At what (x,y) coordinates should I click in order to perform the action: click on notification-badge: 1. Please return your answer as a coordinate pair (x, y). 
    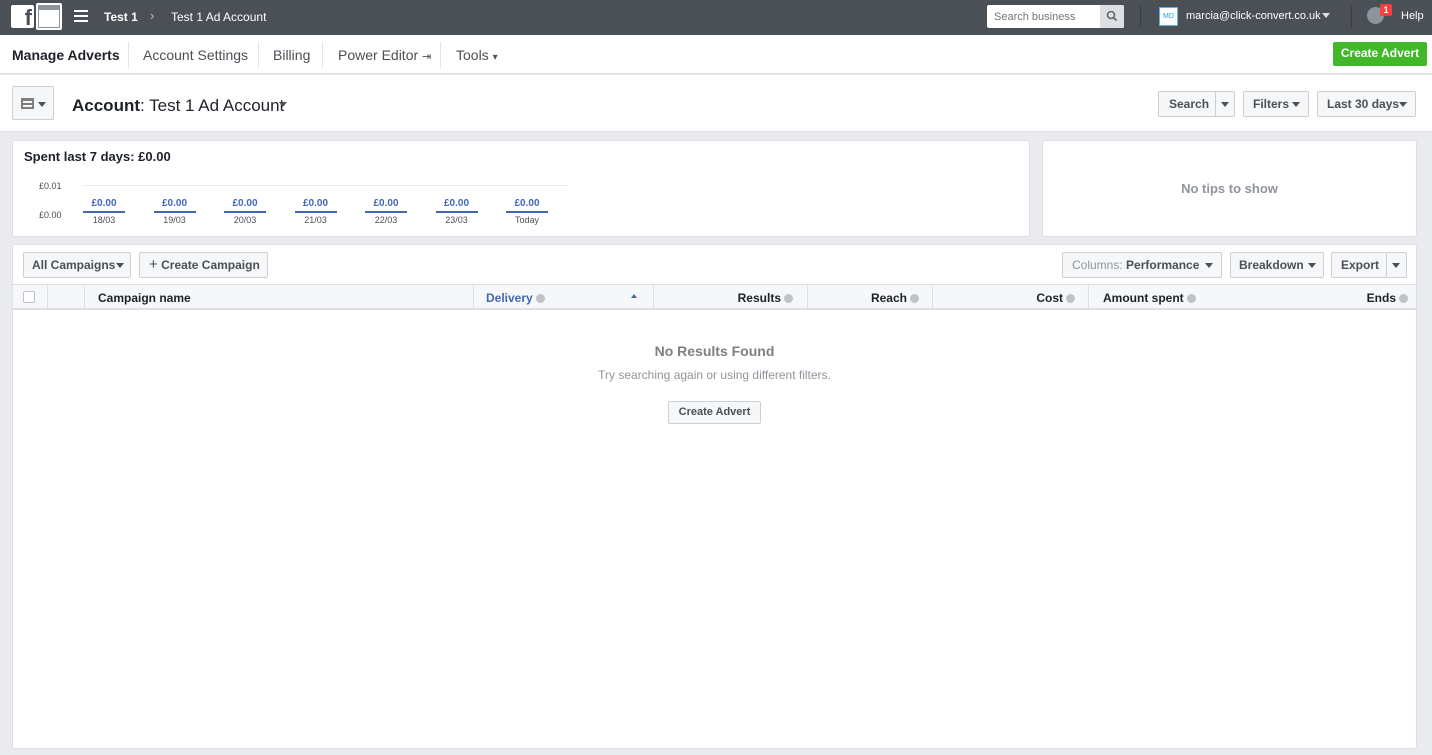
    Looking at the image, I should click on (1386, 10).